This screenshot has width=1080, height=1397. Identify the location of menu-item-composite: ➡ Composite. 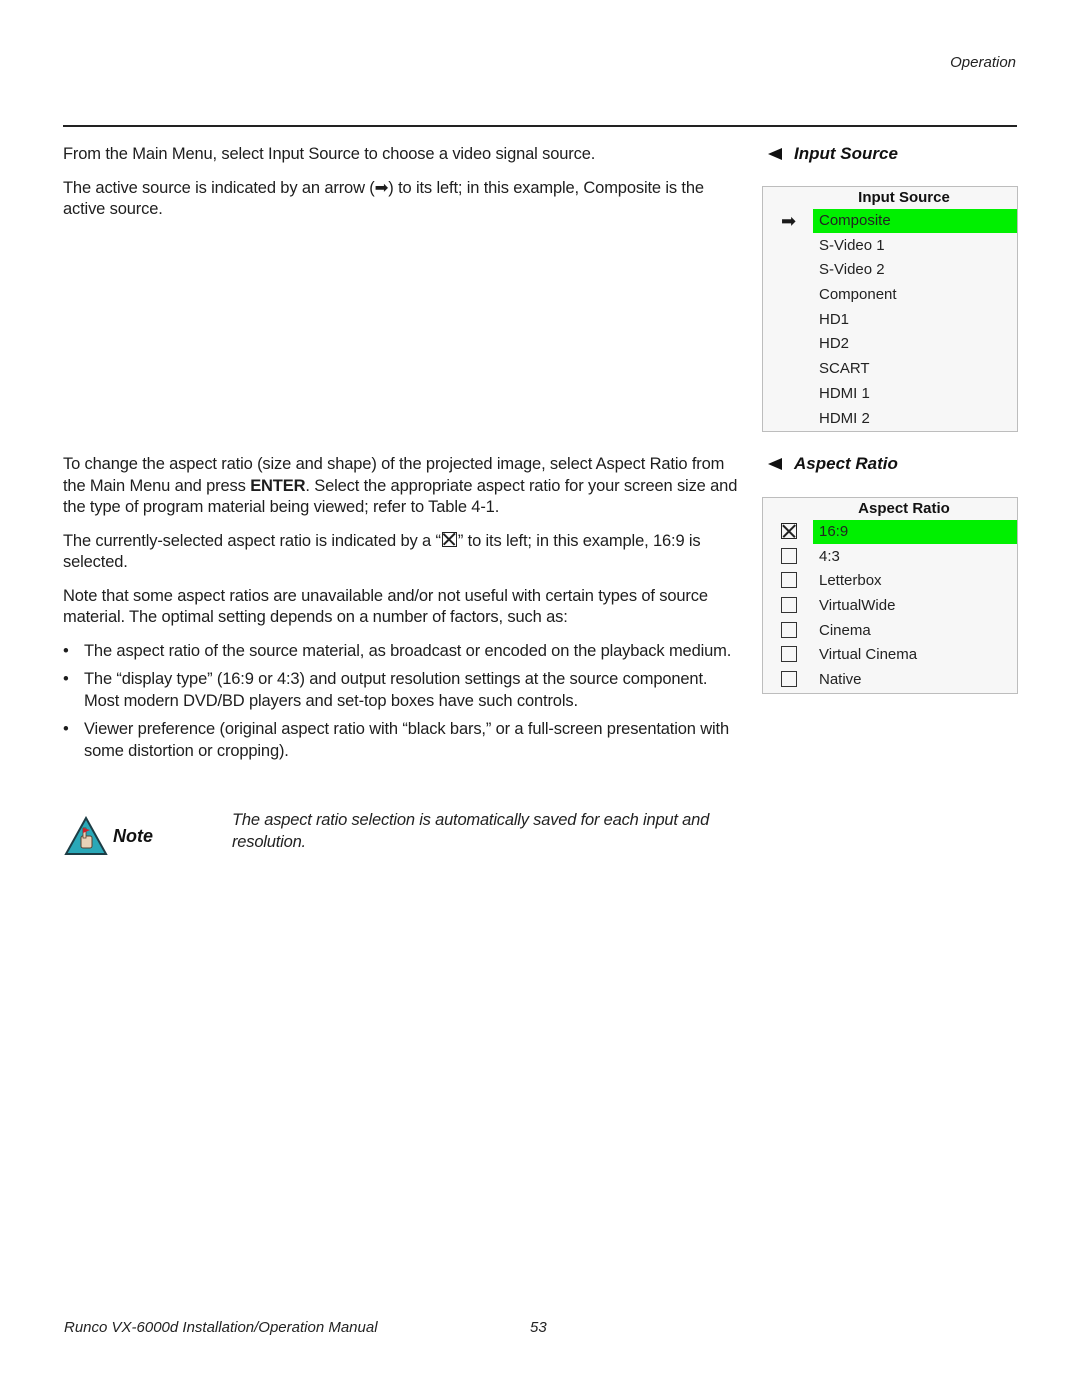
(890, 221).